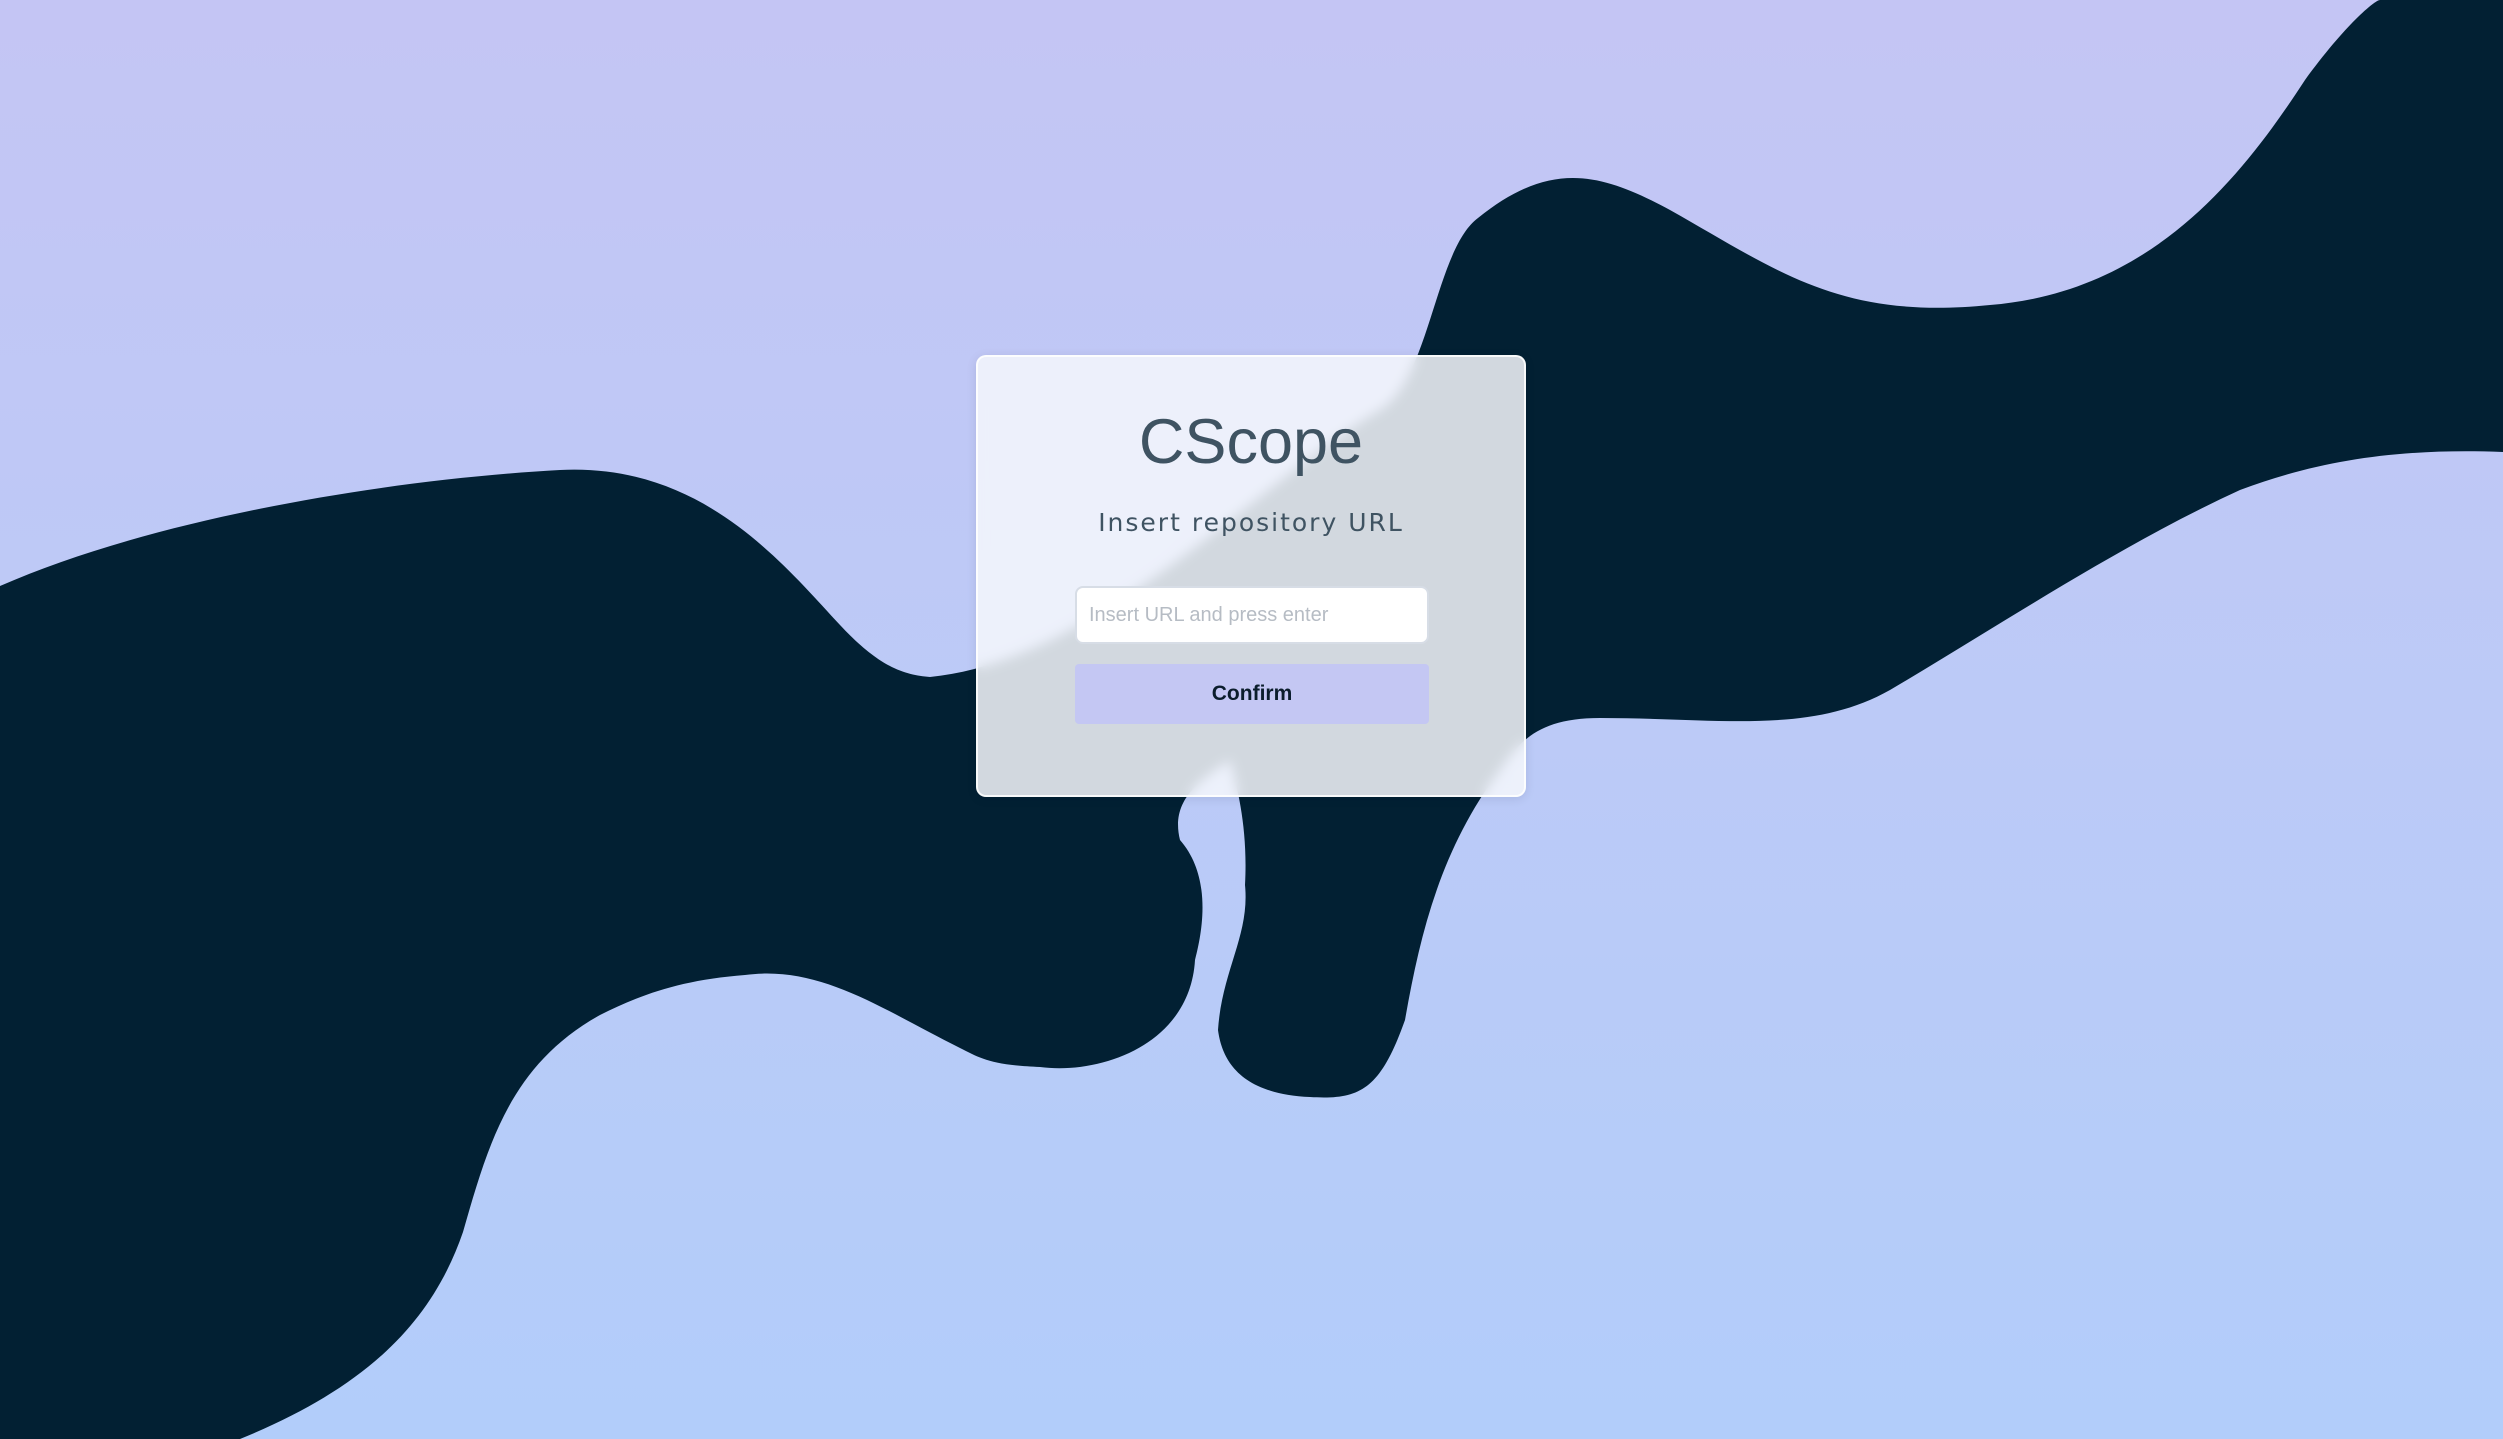  Describe the element at coordinates (1252, 615) in the screenshot. I see `url-input` at that location.